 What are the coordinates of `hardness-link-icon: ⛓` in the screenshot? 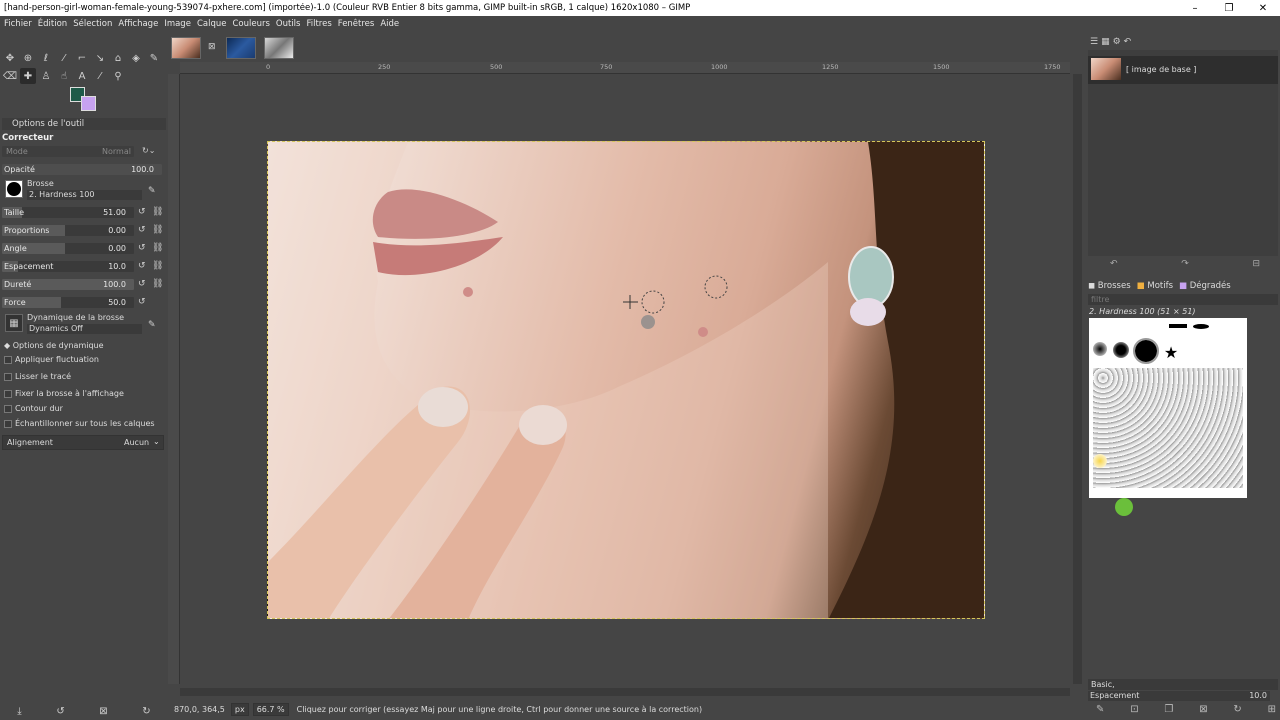 It's located at (157, 284).